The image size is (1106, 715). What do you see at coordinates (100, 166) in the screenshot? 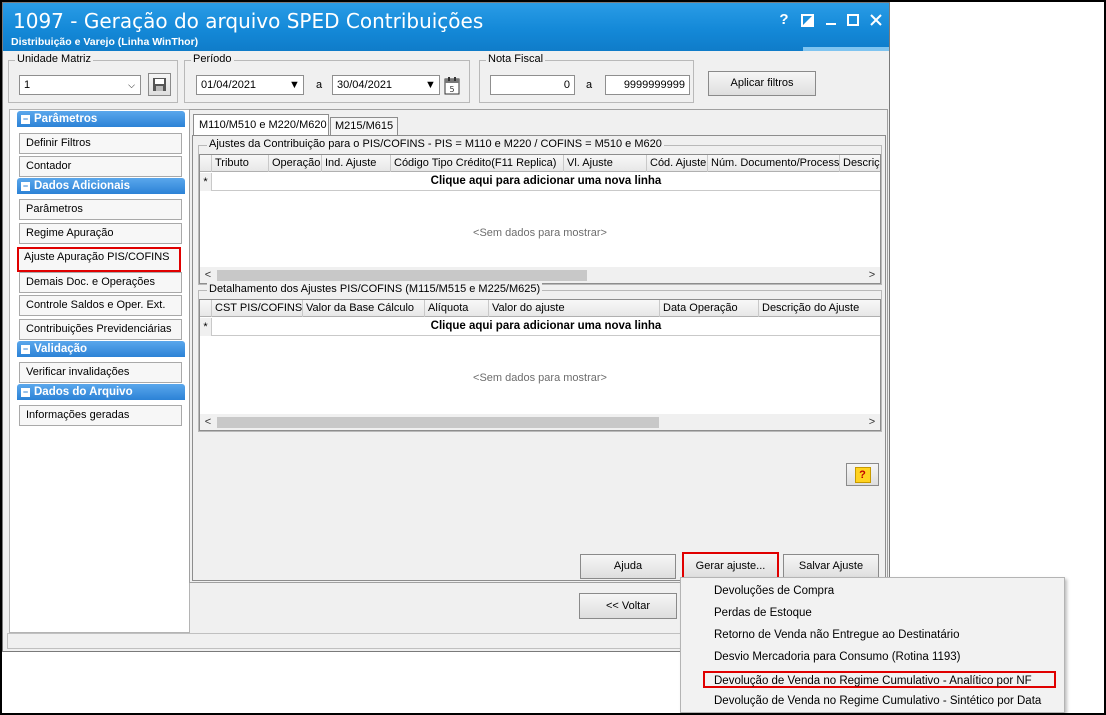
I see `sidebar-item-contador: Contador` at bounding box center [100, 166].